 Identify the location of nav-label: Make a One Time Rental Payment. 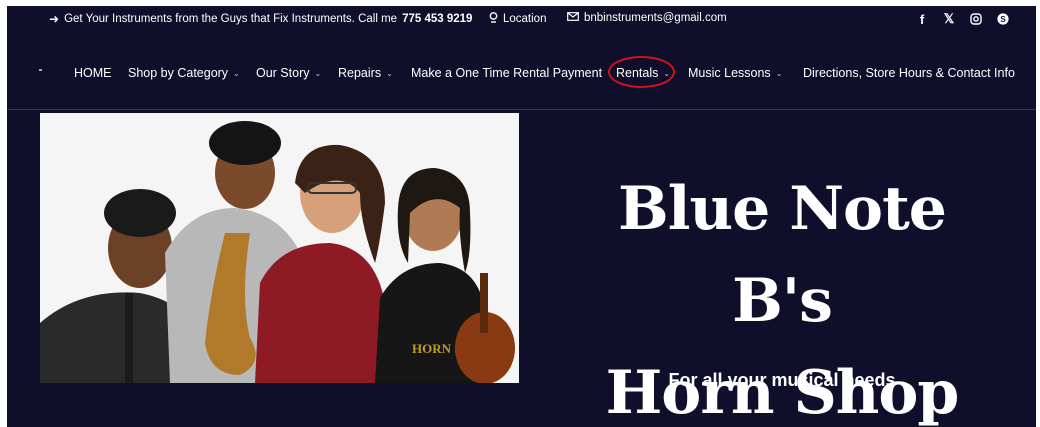
(507, 73).